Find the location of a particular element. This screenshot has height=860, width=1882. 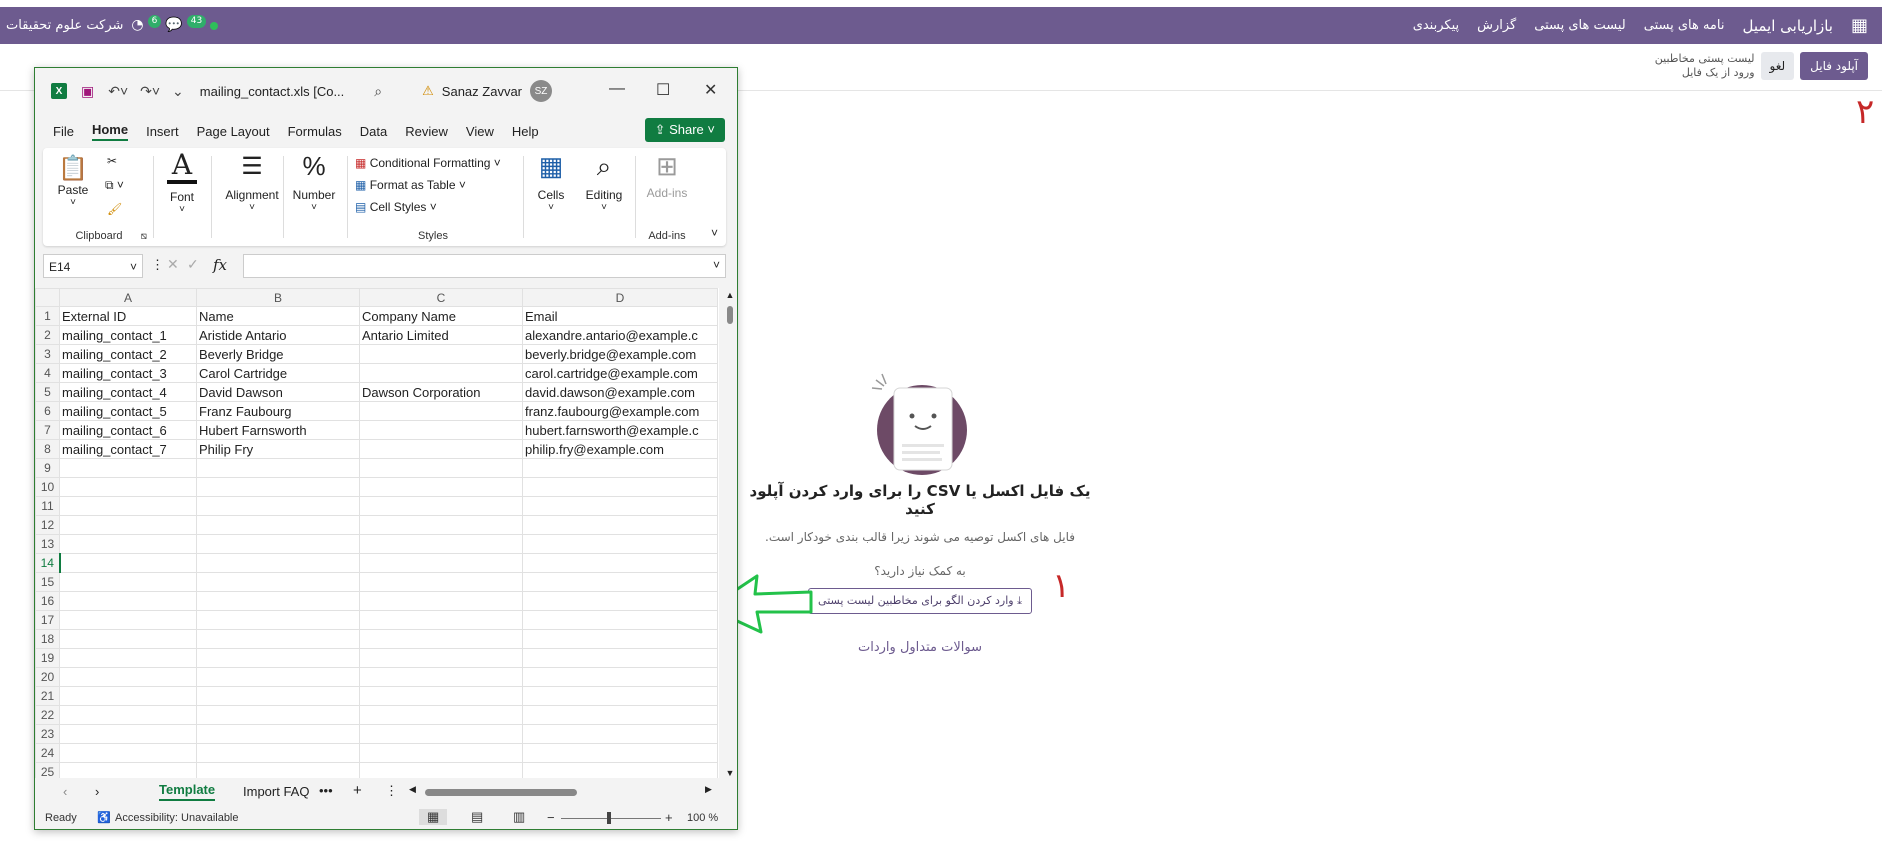

table-row: 21 is located at coordinates (376, 696).